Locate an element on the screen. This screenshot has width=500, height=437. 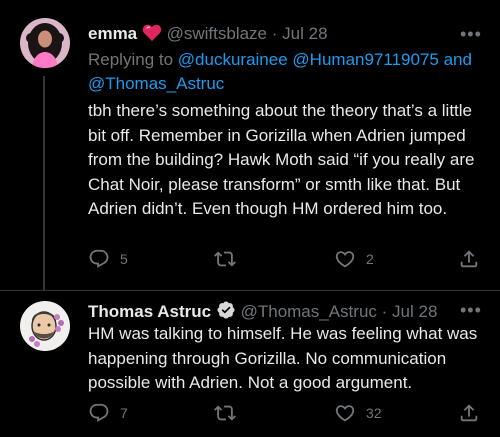
tweet-actions: 5 2 is located at coordinates (285, 260).